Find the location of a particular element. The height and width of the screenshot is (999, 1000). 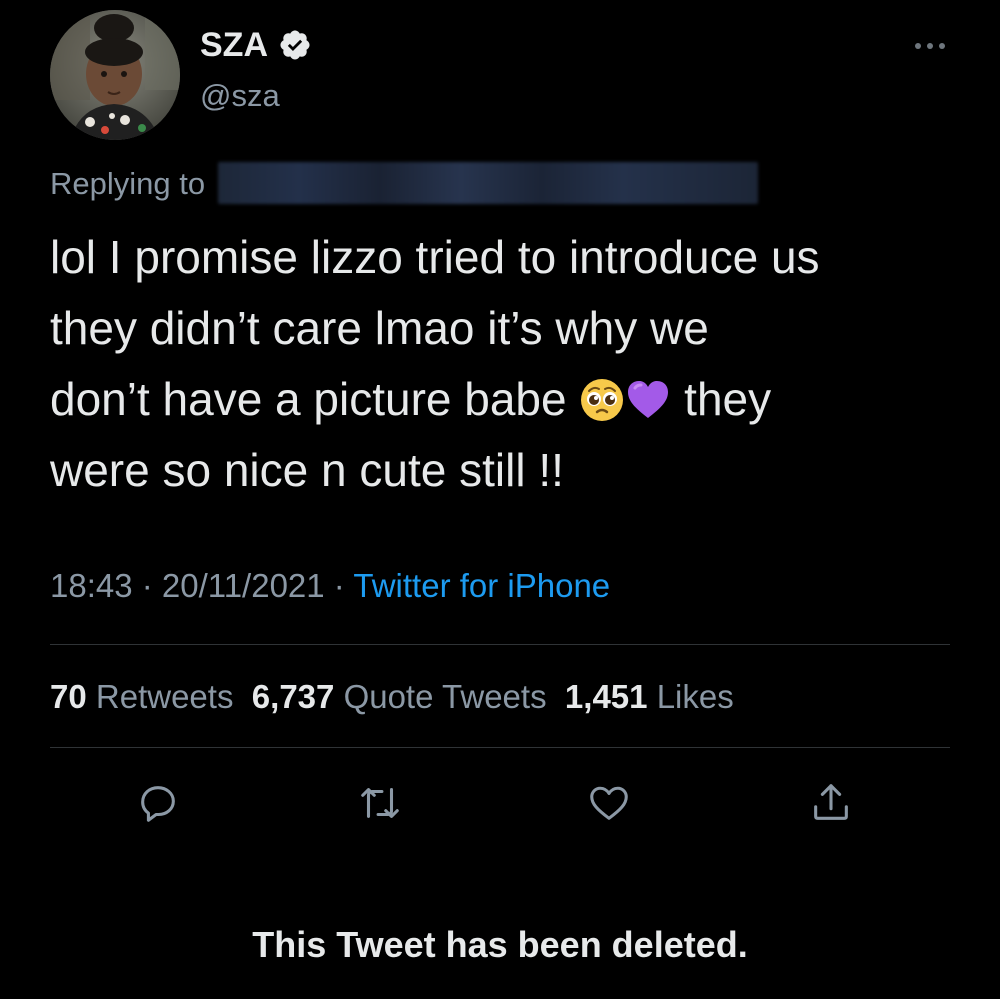

quote-tweets-stat: 6,737 Quote Tweets is located at coordinates (399, 696).